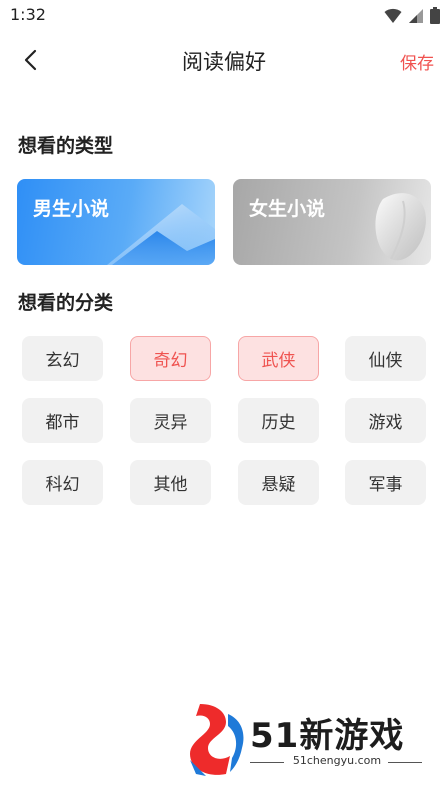  What do you see at coordinates (161, 234) in the screenshot?
I see `mountain-decoration` at bounding box center [161, 234].